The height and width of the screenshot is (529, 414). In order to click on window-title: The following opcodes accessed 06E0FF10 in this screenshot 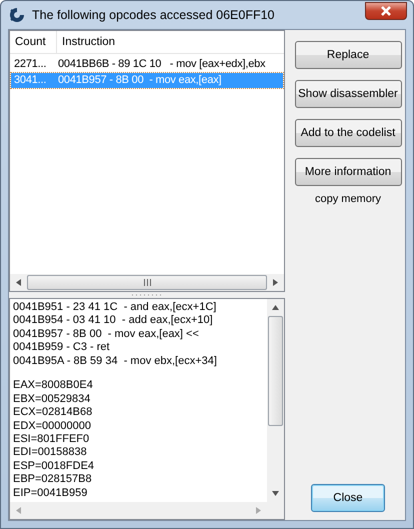, I will do `click(154, 15)`.